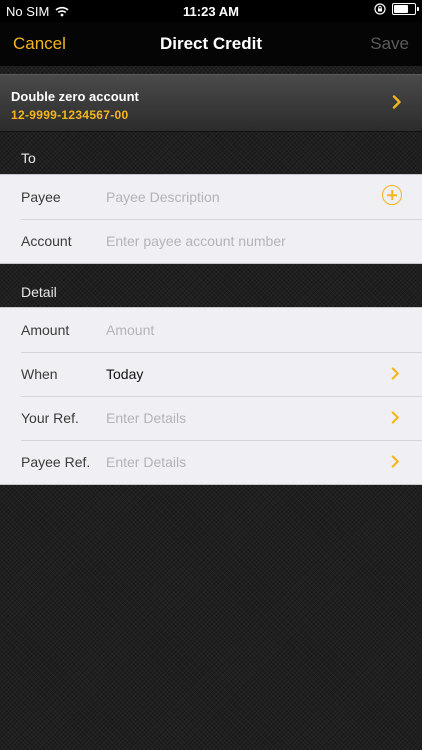 Image resolution: width=422 pixels, height=750 pixels. I want to click on payee-row: Payee Payee Description, so click(211, 197).